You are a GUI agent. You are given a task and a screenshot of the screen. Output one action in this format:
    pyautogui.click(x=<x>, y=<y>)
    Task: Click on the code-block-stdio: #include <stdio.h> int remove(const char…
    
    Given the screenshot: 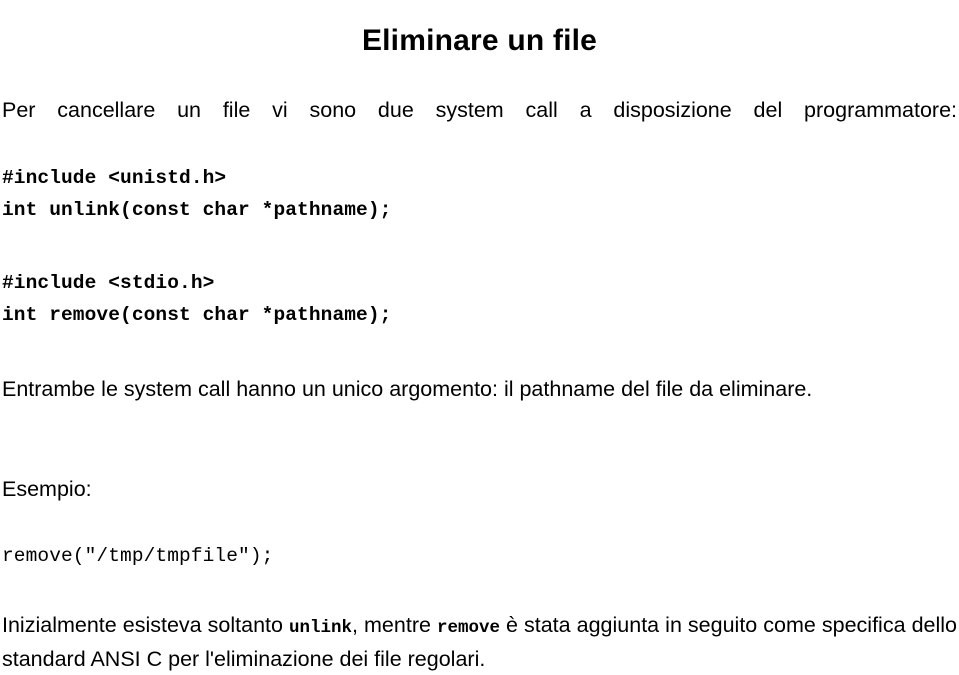 What is the action you would take?
    pyautogui.click(x=197, y=298)
    